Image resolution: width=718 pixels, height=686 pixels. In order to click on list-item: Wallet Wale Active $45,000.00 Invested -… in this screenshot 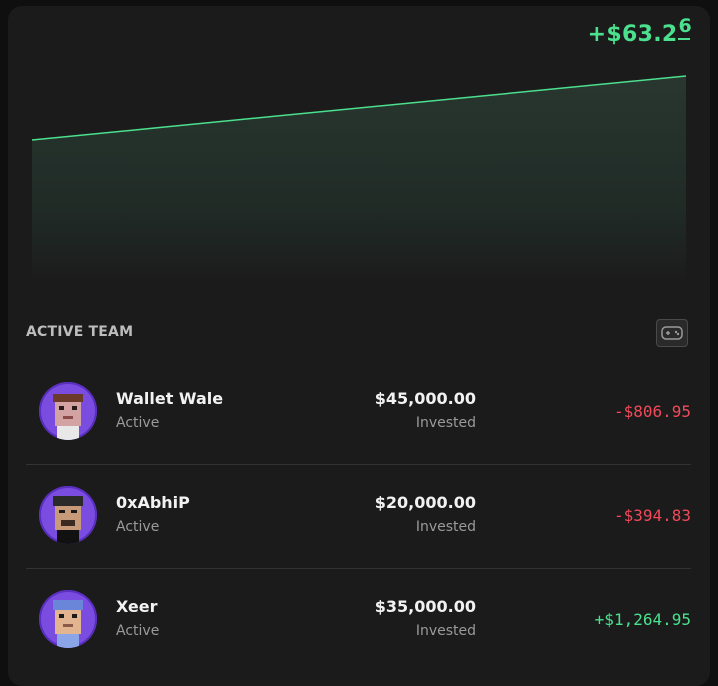, I will do `click(358, 412)`.